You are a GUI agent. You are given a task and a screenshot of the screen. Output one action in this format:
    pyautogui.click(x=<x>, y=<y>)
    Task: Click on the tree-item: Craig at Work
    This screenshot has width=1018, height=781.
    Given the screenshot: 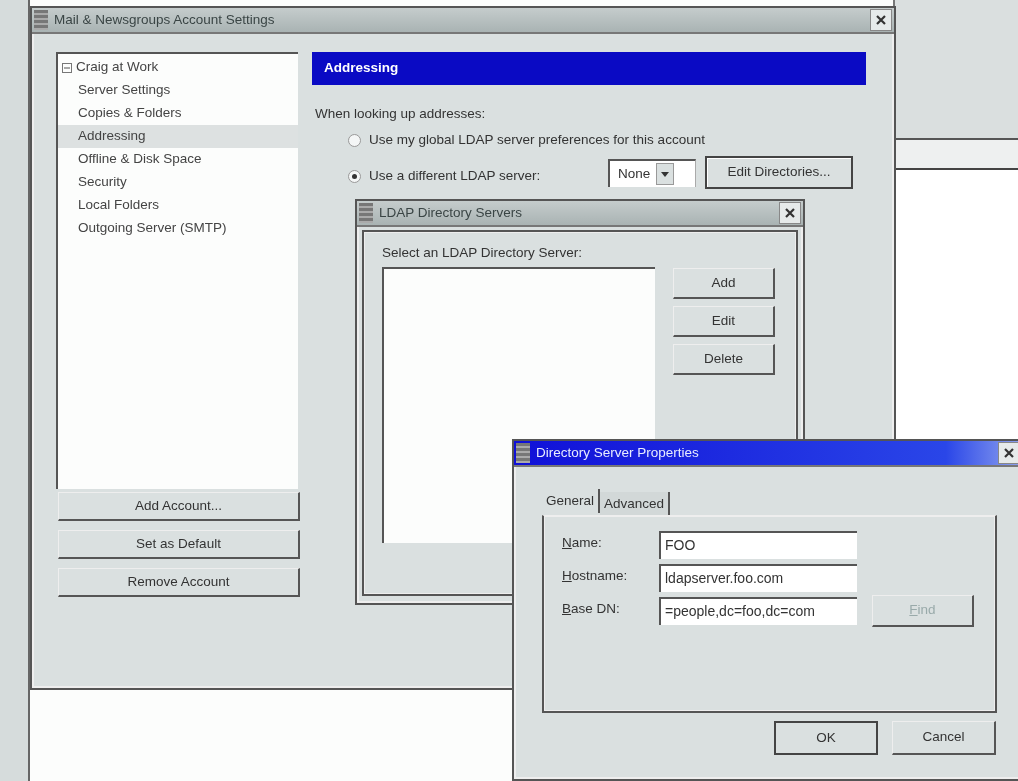 What is the action you would take?
    pyautogui.click(x=178, y=67)
    